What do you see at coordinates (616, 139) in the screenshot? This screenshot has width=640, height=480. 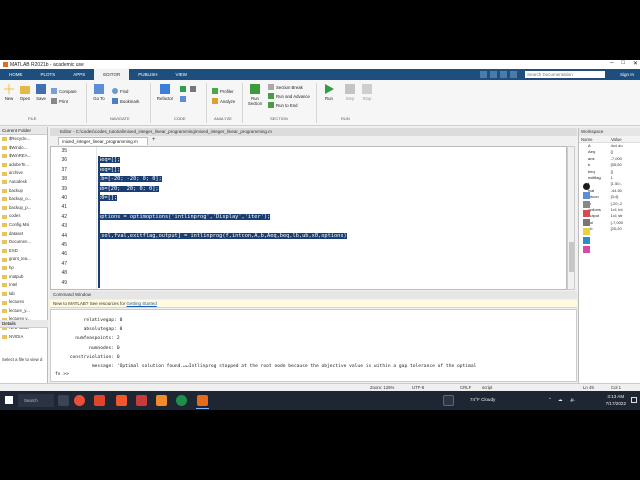 I see `workspace-col-value: Value` at bounding box center [616, 139].